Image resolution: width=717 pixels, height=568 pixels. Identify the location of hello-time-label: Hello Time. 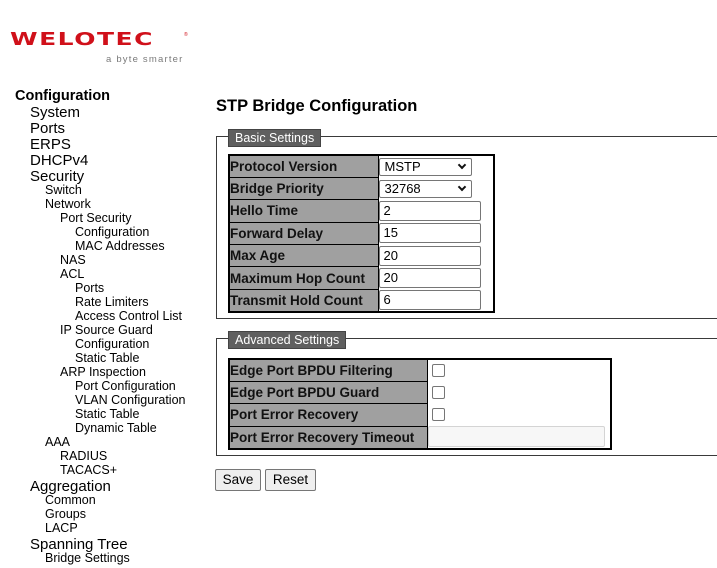
(303, 211).